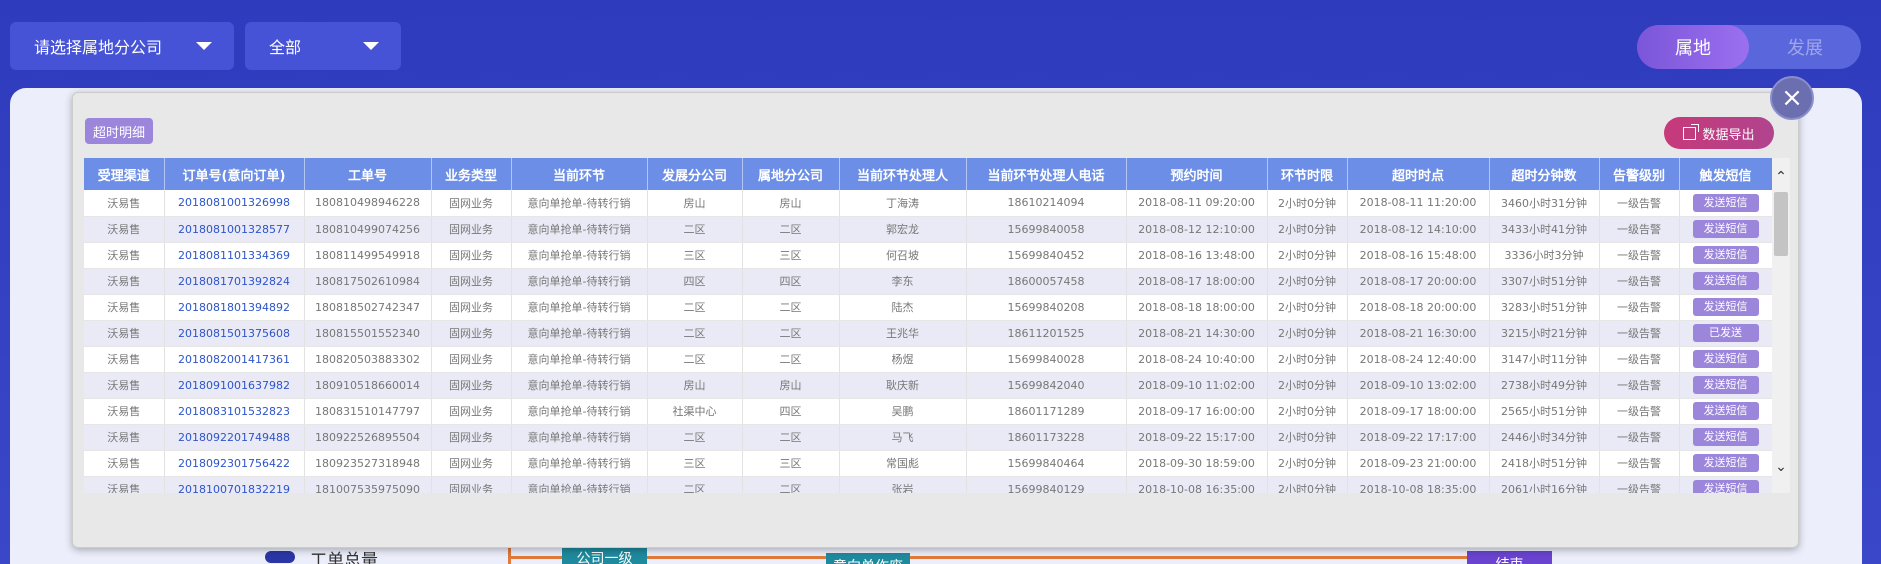 The height and width of the screenshot is (564, 1881). What do you see at coordinates (1544, 174) in the screenshot?
I see `column-header: 超时分钟数` at bounding box center [1544, 174].